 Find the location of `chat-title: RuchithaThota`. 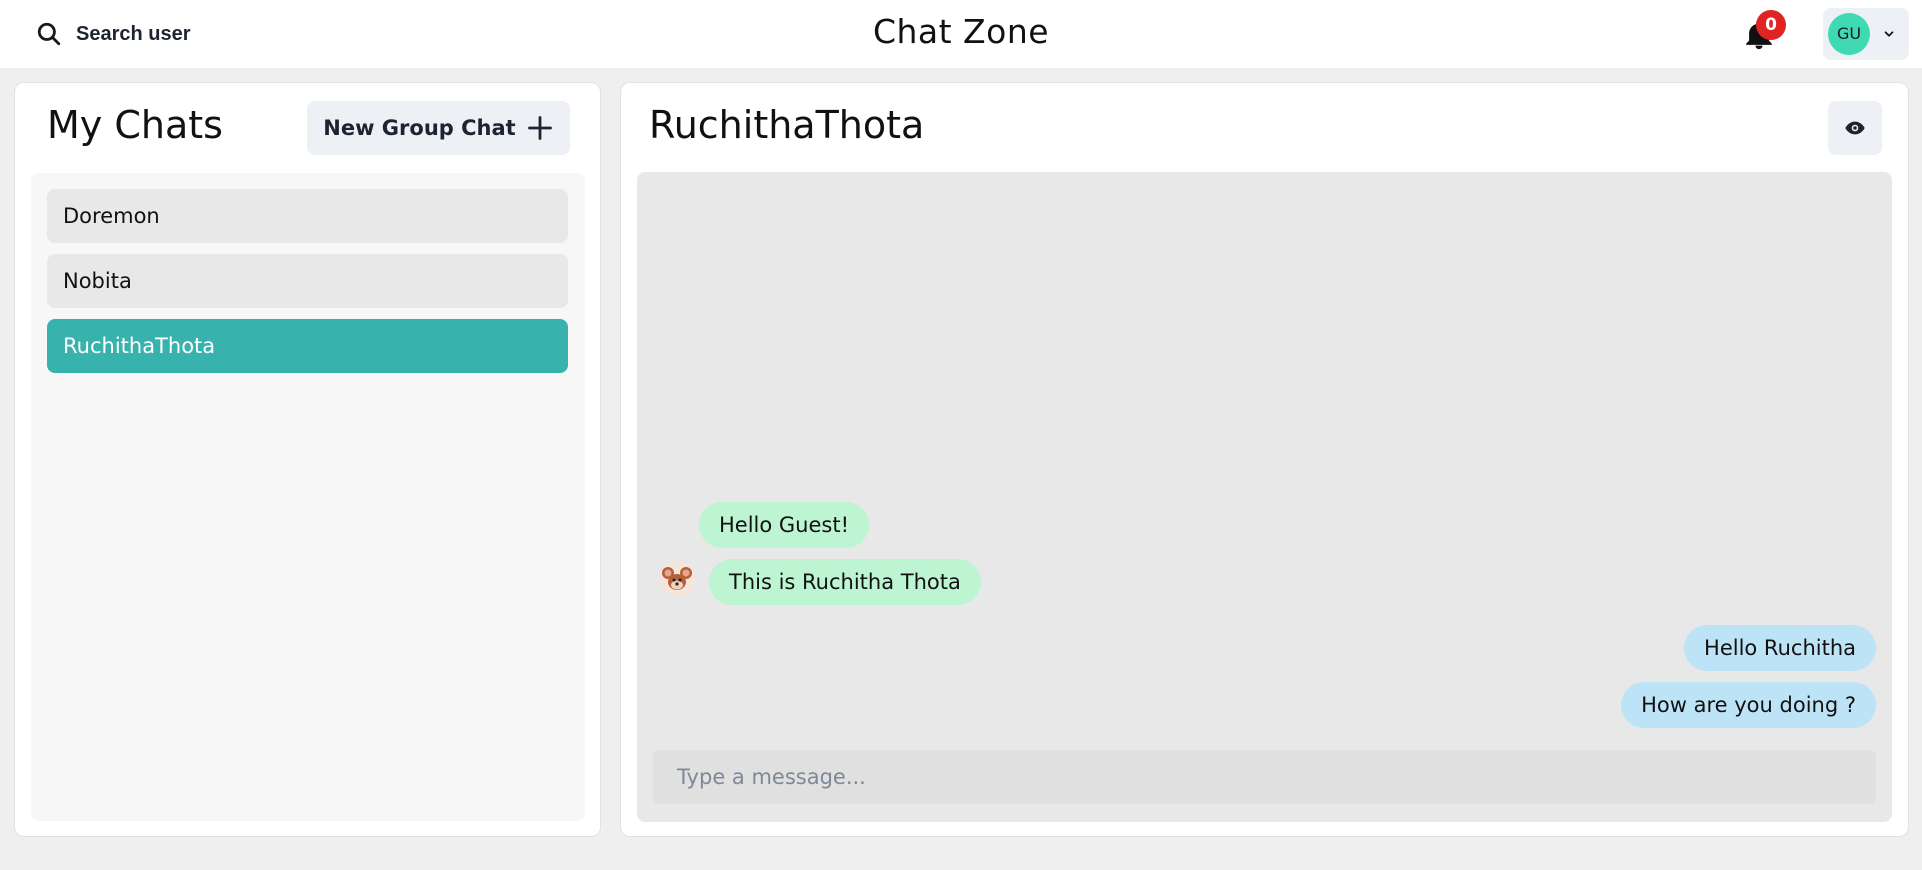

chat-title: RuchithaThota is located at coordinates (787, 125).